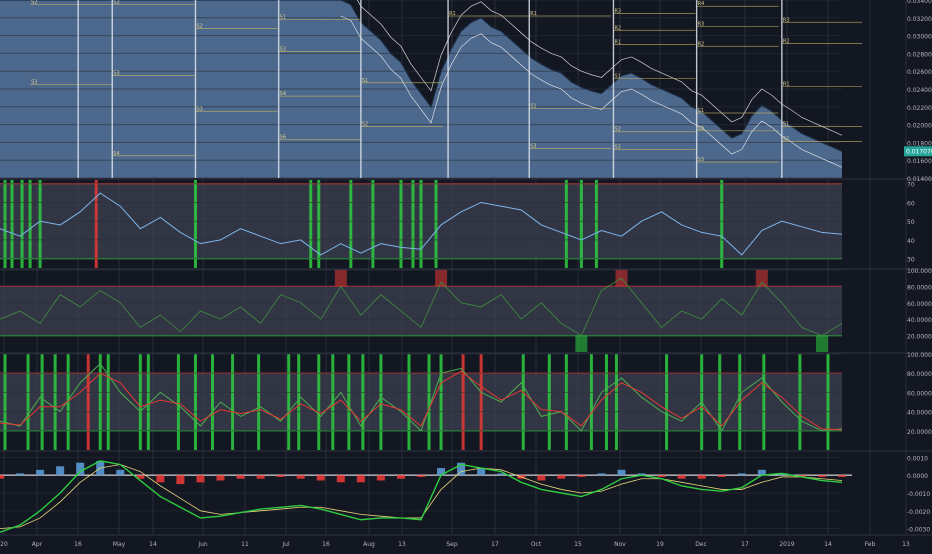 The width and height of the screenshot is (932, 554). Describe the element at coordinates (911, 260) in the screenshot. I see `y-tick-label: 30` at that location.